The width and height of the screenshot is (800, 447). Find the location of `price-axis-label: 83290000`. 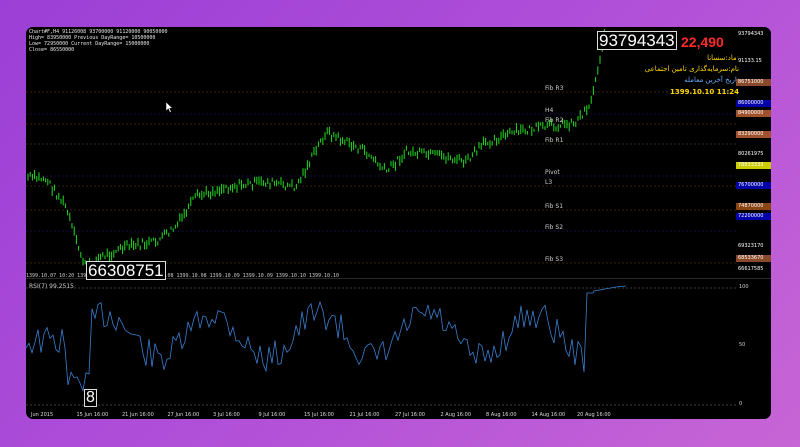

price-axis-label: 83290000 is located at coordinates (753, 134).